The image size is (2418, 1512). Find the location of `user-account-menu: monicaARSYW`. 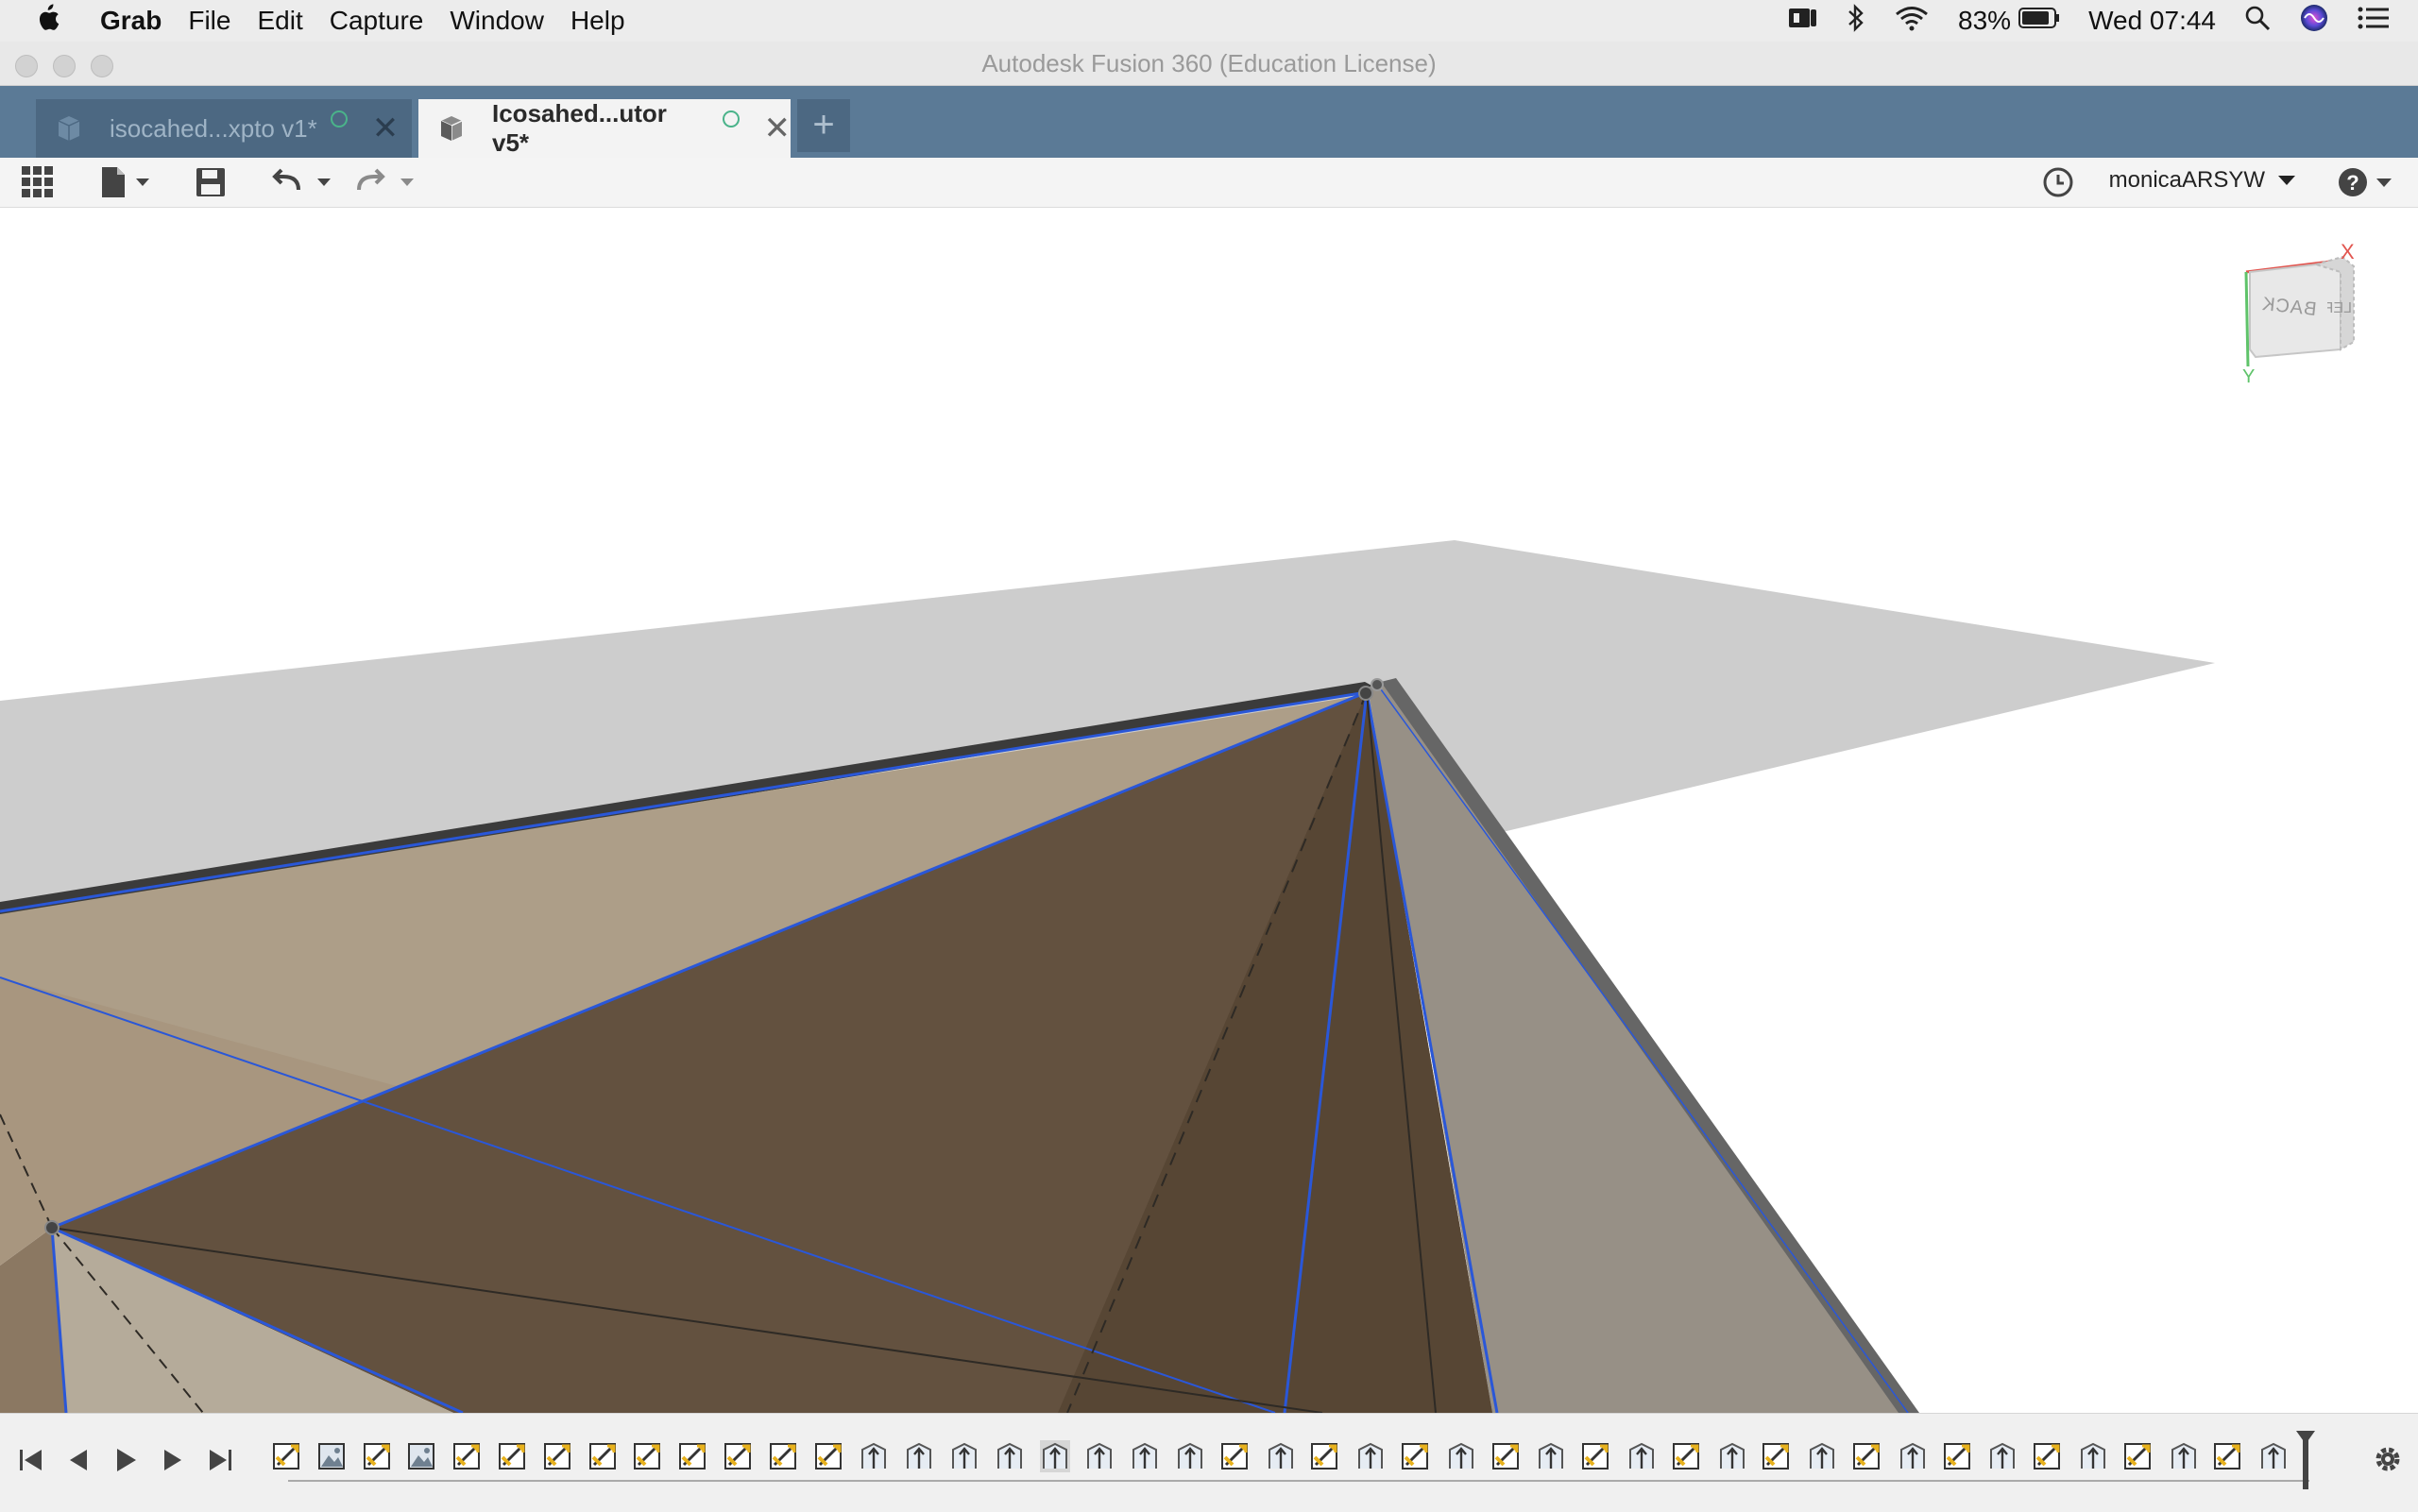

user-account-menu: monicaARSYW is located at coordinates (2203, 180).